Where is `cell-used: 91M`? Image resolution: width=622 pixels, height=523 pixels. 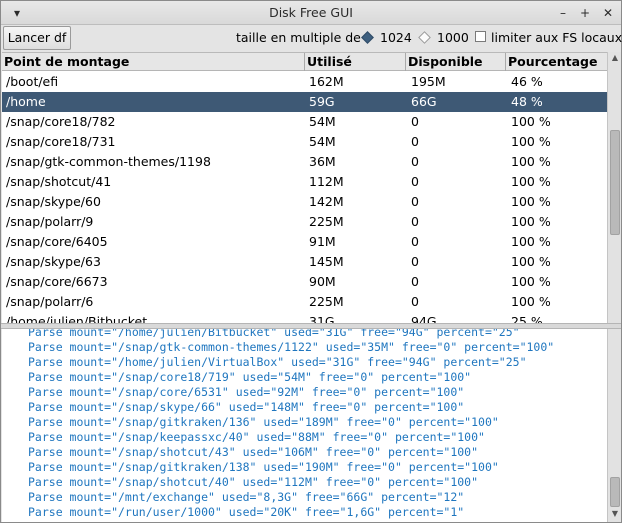
cell-used: 91M is located at coordinates (322, 241).